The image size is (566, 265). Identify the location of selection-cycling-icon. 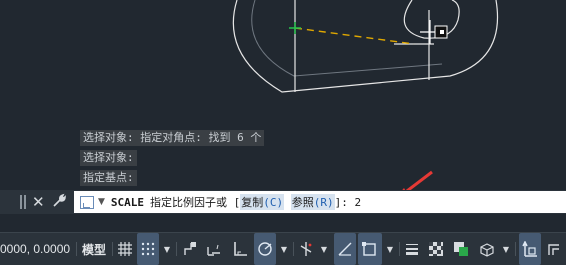
(461, 249).